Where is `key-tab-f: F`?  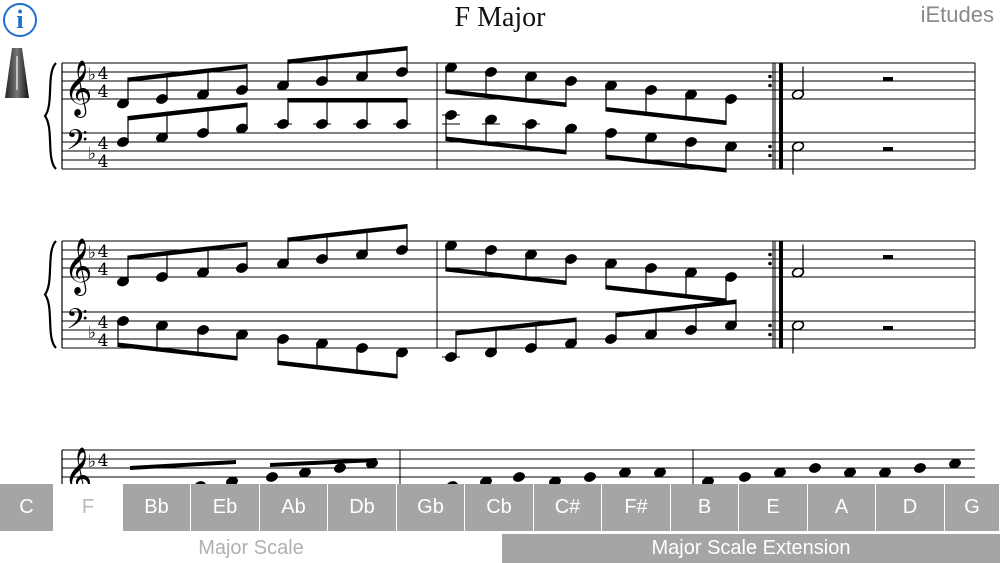
key-tab-f: F is located at coordinates (88, 507).